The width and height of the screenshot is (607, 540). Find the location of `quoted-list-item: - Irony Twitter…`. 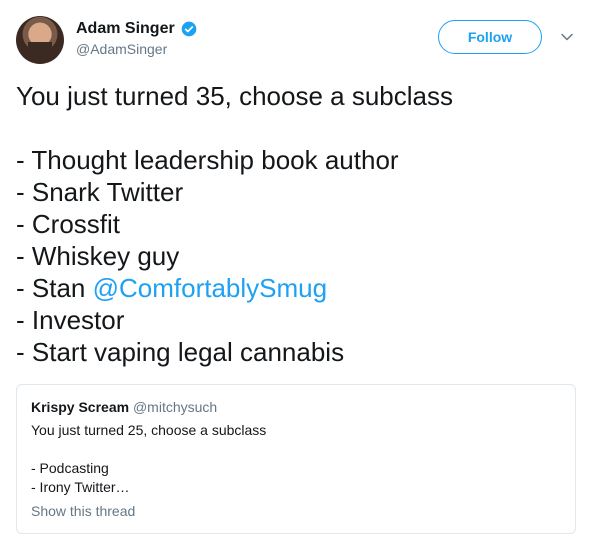

quoted-list-item: - Irony Twitter… is located at coordinates (80, 487).